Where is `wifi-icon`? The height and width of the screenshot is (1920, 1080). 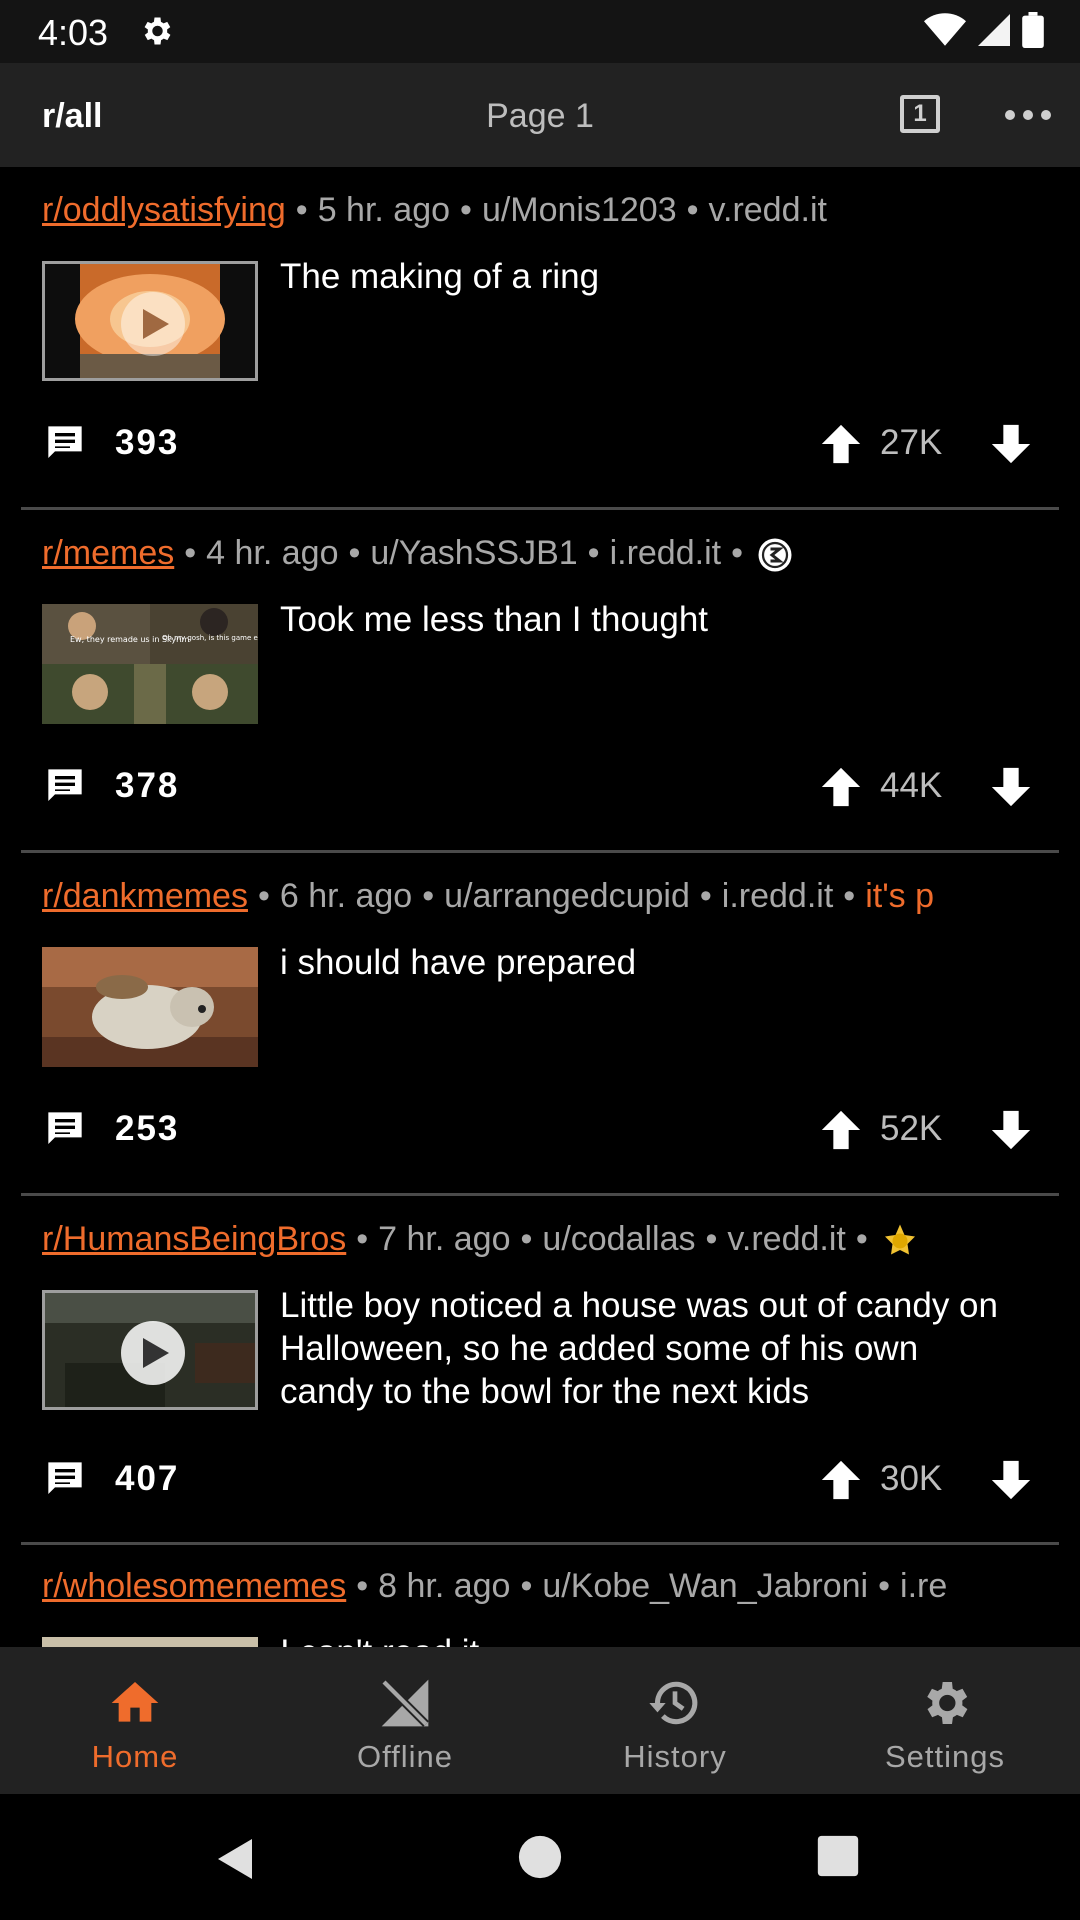
wifi-icon is located at coordinates (945, 29).